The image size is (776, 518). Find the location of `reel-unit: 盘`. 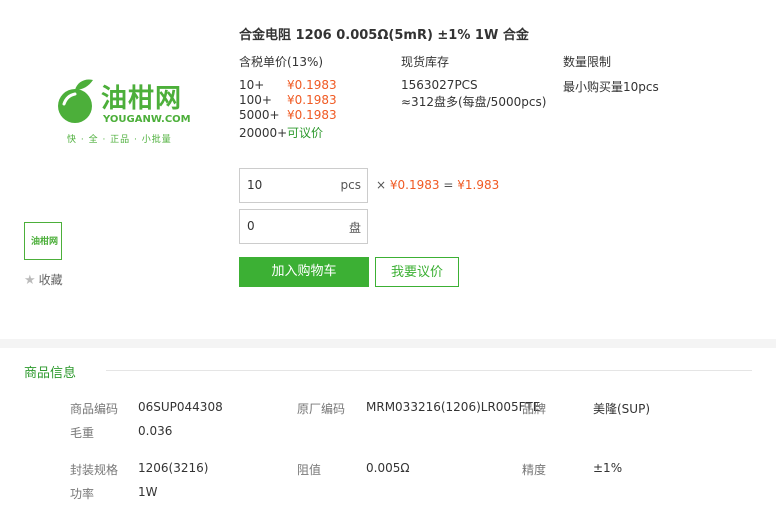

reel-unit: 盘 is located at coordinates (354, 228).